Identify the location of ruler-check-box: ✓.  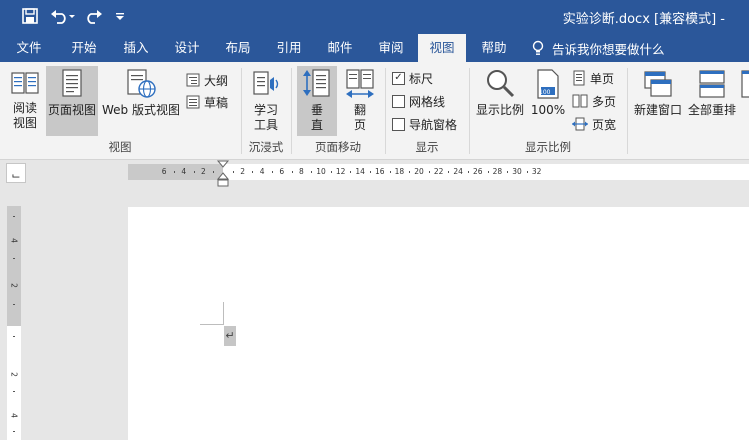
(398, 78).